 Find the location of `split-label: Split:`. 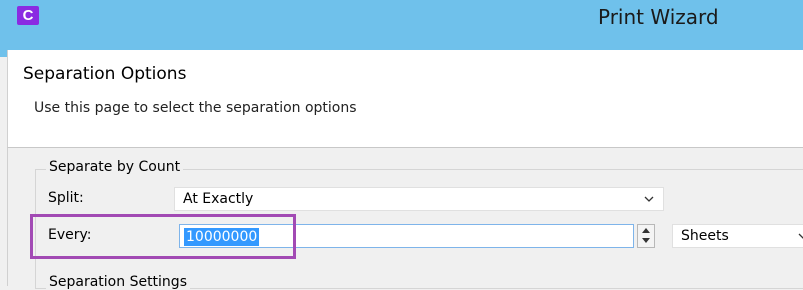

split-label: Split: is located at coordinates (66, 198).